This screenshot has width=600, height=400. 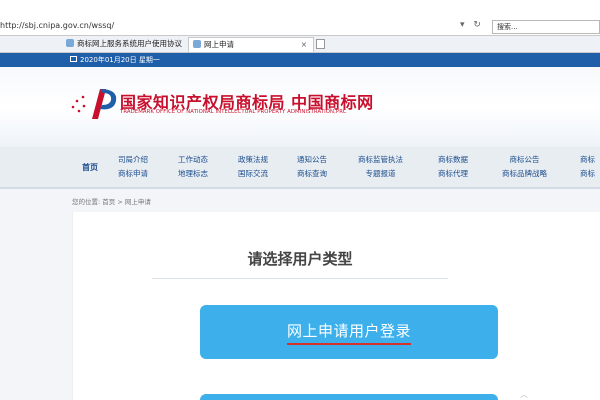 What do you see at coordinates (312, 160) in the screenshot?
I see `nav-item: 通知公告` at bounding box center [312, 160].